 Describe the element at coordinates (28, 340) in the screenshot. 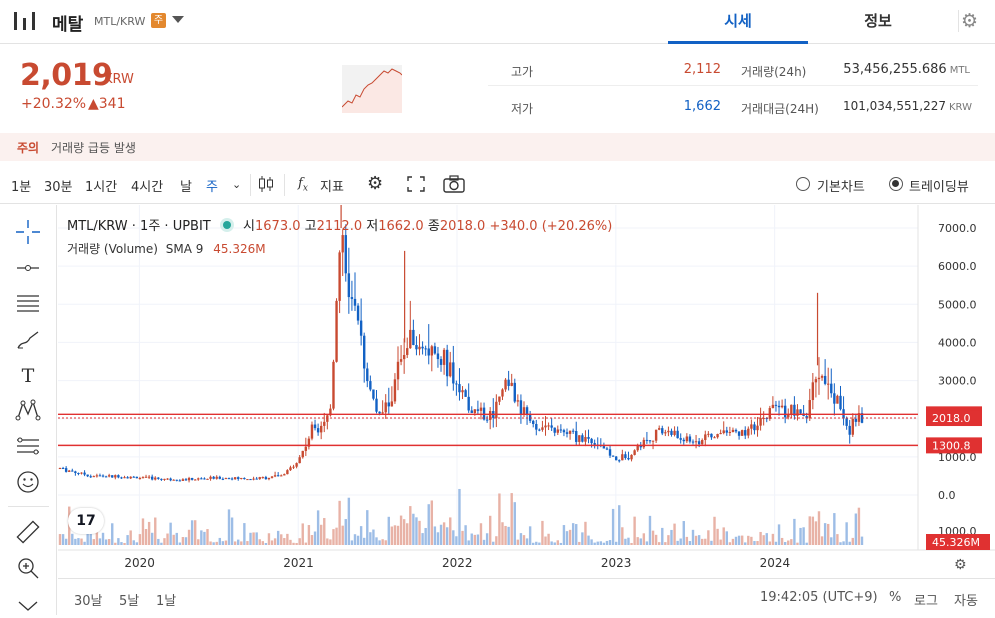

I see `brush-icon` at that location.